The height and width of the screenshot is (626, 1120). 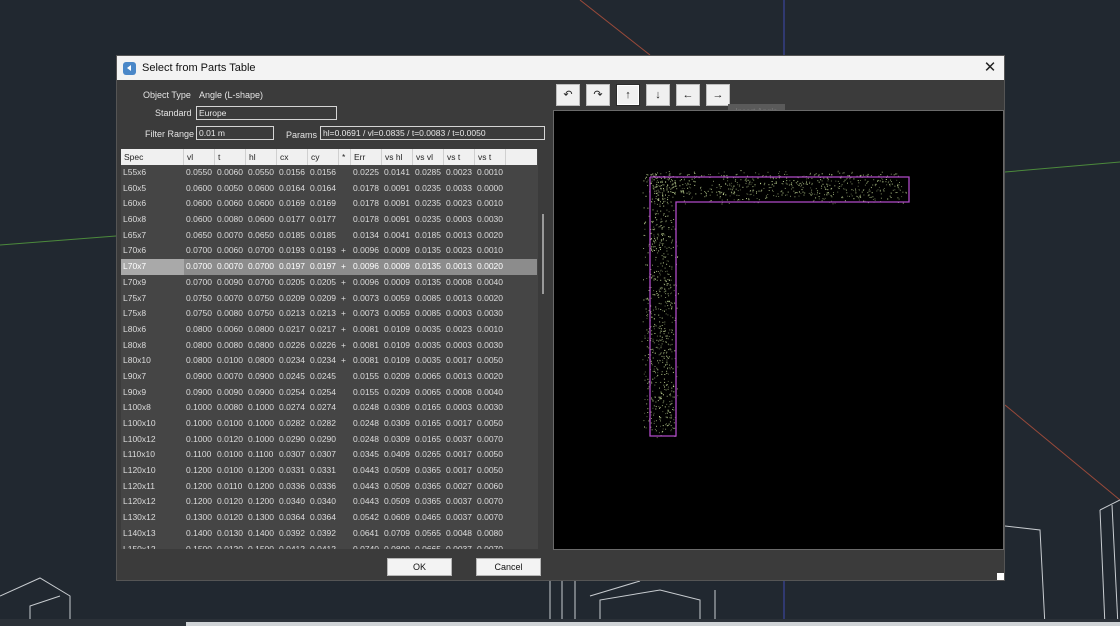 What do you see at coordinates (292, 407) in the screenshot?
I see `cell-cx: 0.0274` at bounding box center [292, 407].